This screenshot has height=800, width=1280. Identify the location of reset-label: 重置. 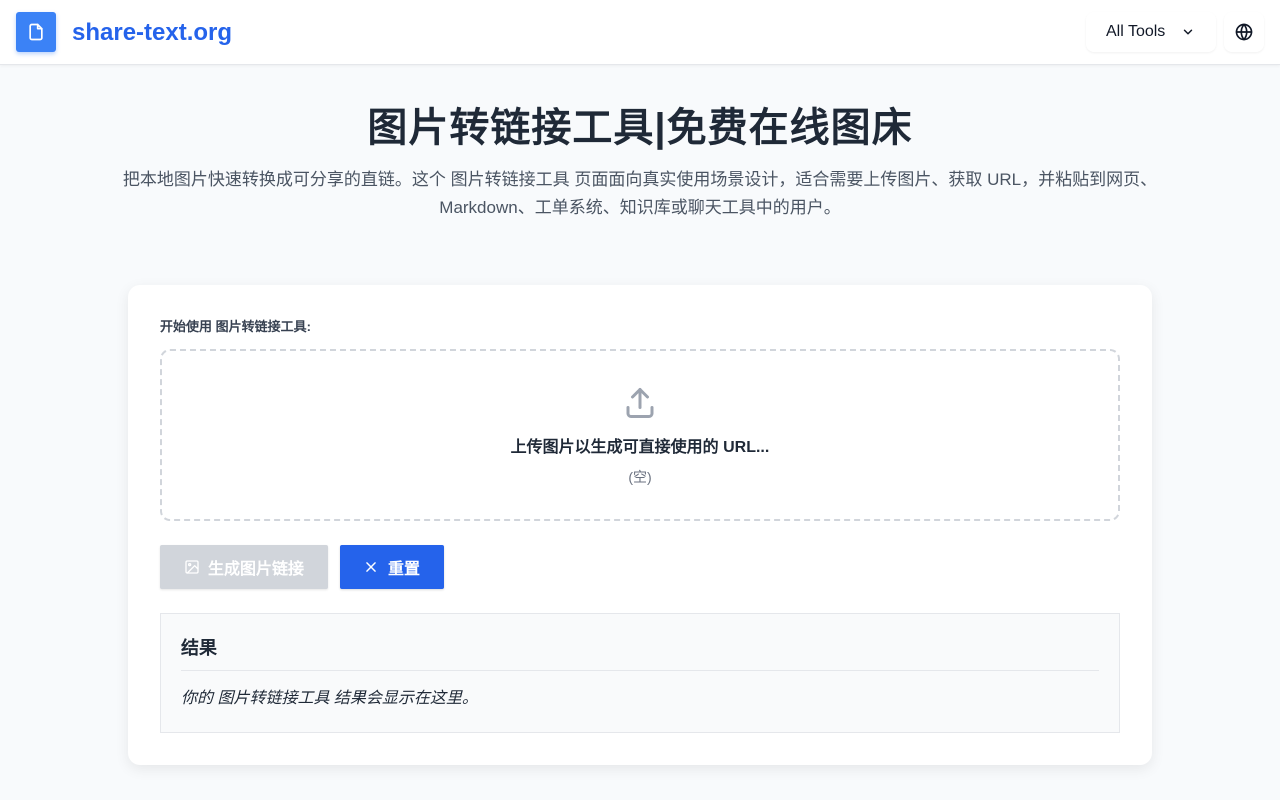
(403, 569).